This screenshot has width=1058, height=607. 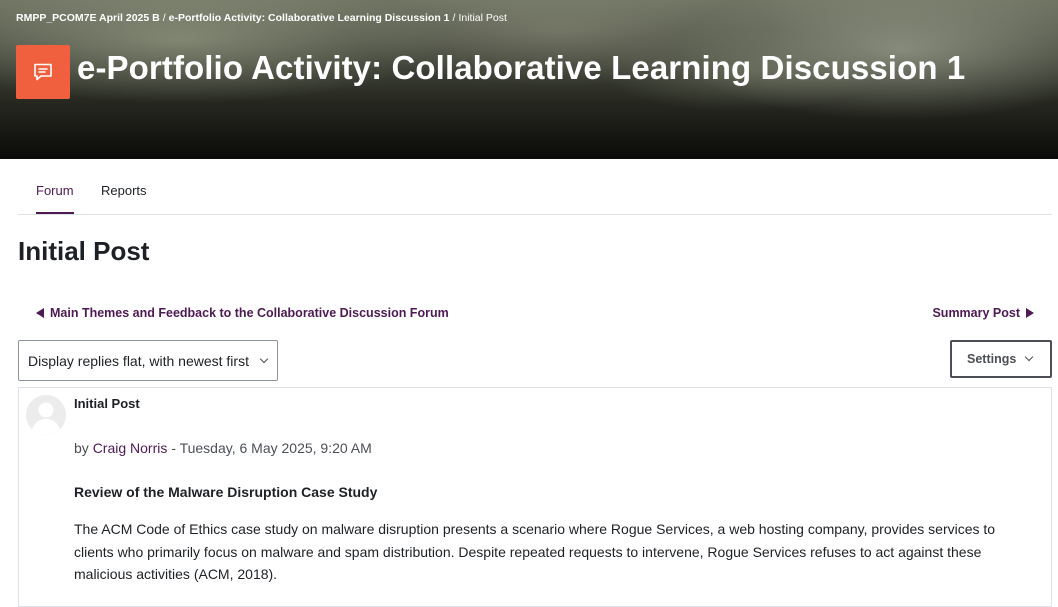 What do you see at coordinates (84, 251) in the screenshot?
I see `discussion-title: Initial Post` at bounding box center [84, 251].